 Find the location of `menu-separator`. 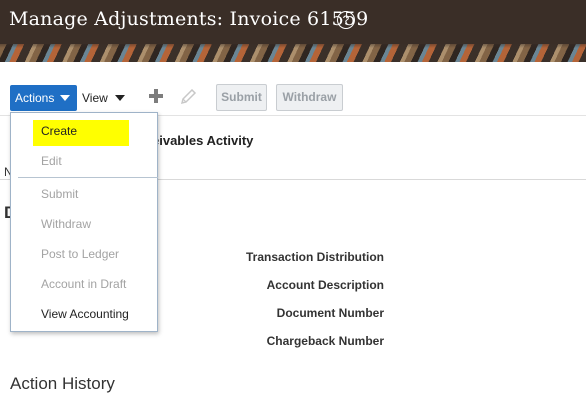

menu-separator is located at coordinates (88, 177).